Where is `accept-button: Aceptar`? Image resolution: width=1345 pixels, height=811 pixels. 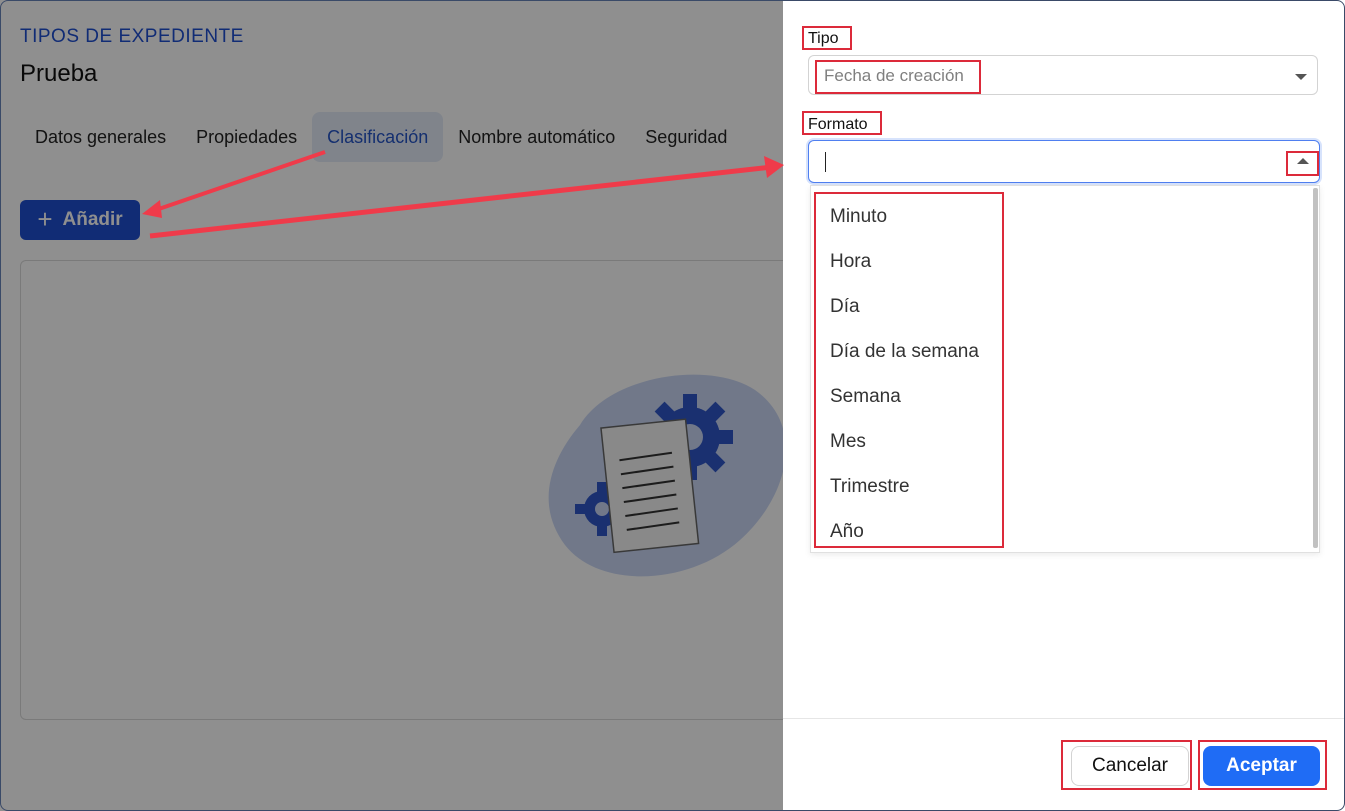 accept-button: Aceptar is located at coordinates (1261, 766).